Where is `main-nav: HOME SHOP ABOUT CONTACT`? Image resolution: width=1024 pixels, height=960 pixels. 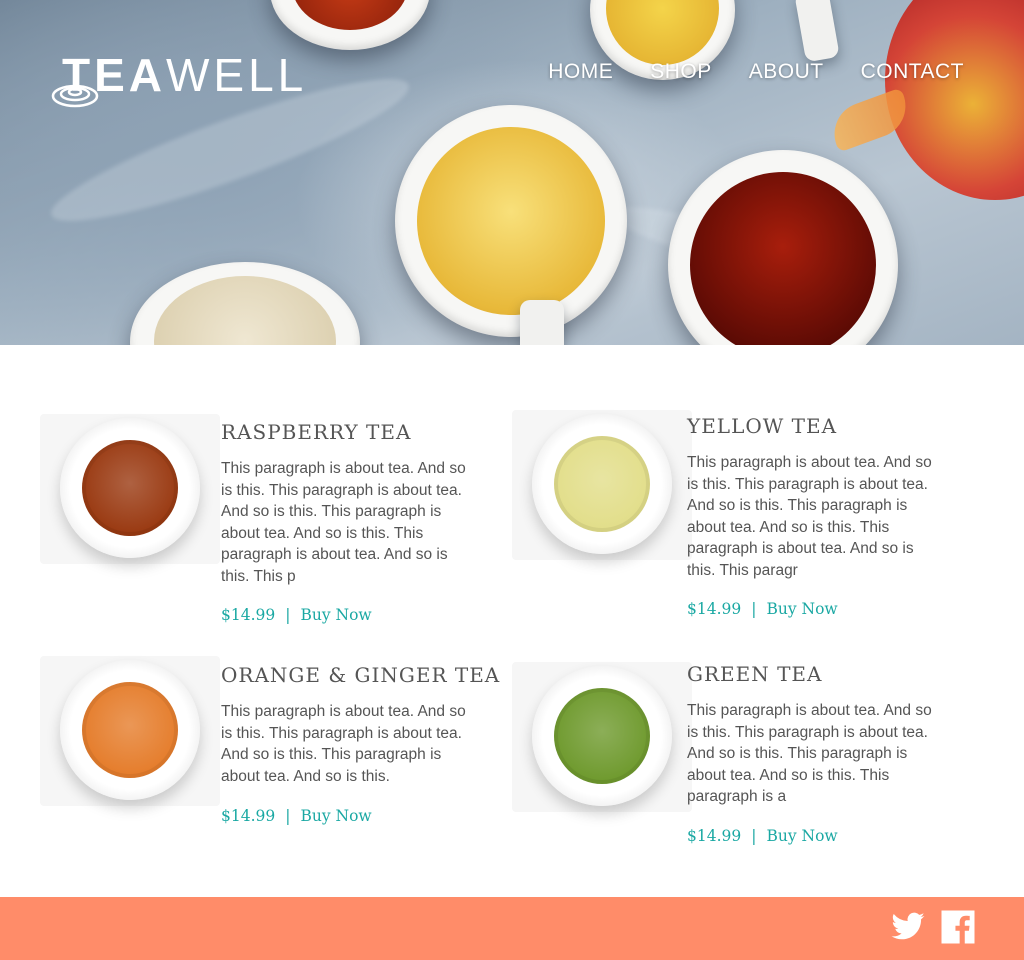
main-nav: HOME SHOP ABOUT CONTACT is located at coordinates (756, 72).